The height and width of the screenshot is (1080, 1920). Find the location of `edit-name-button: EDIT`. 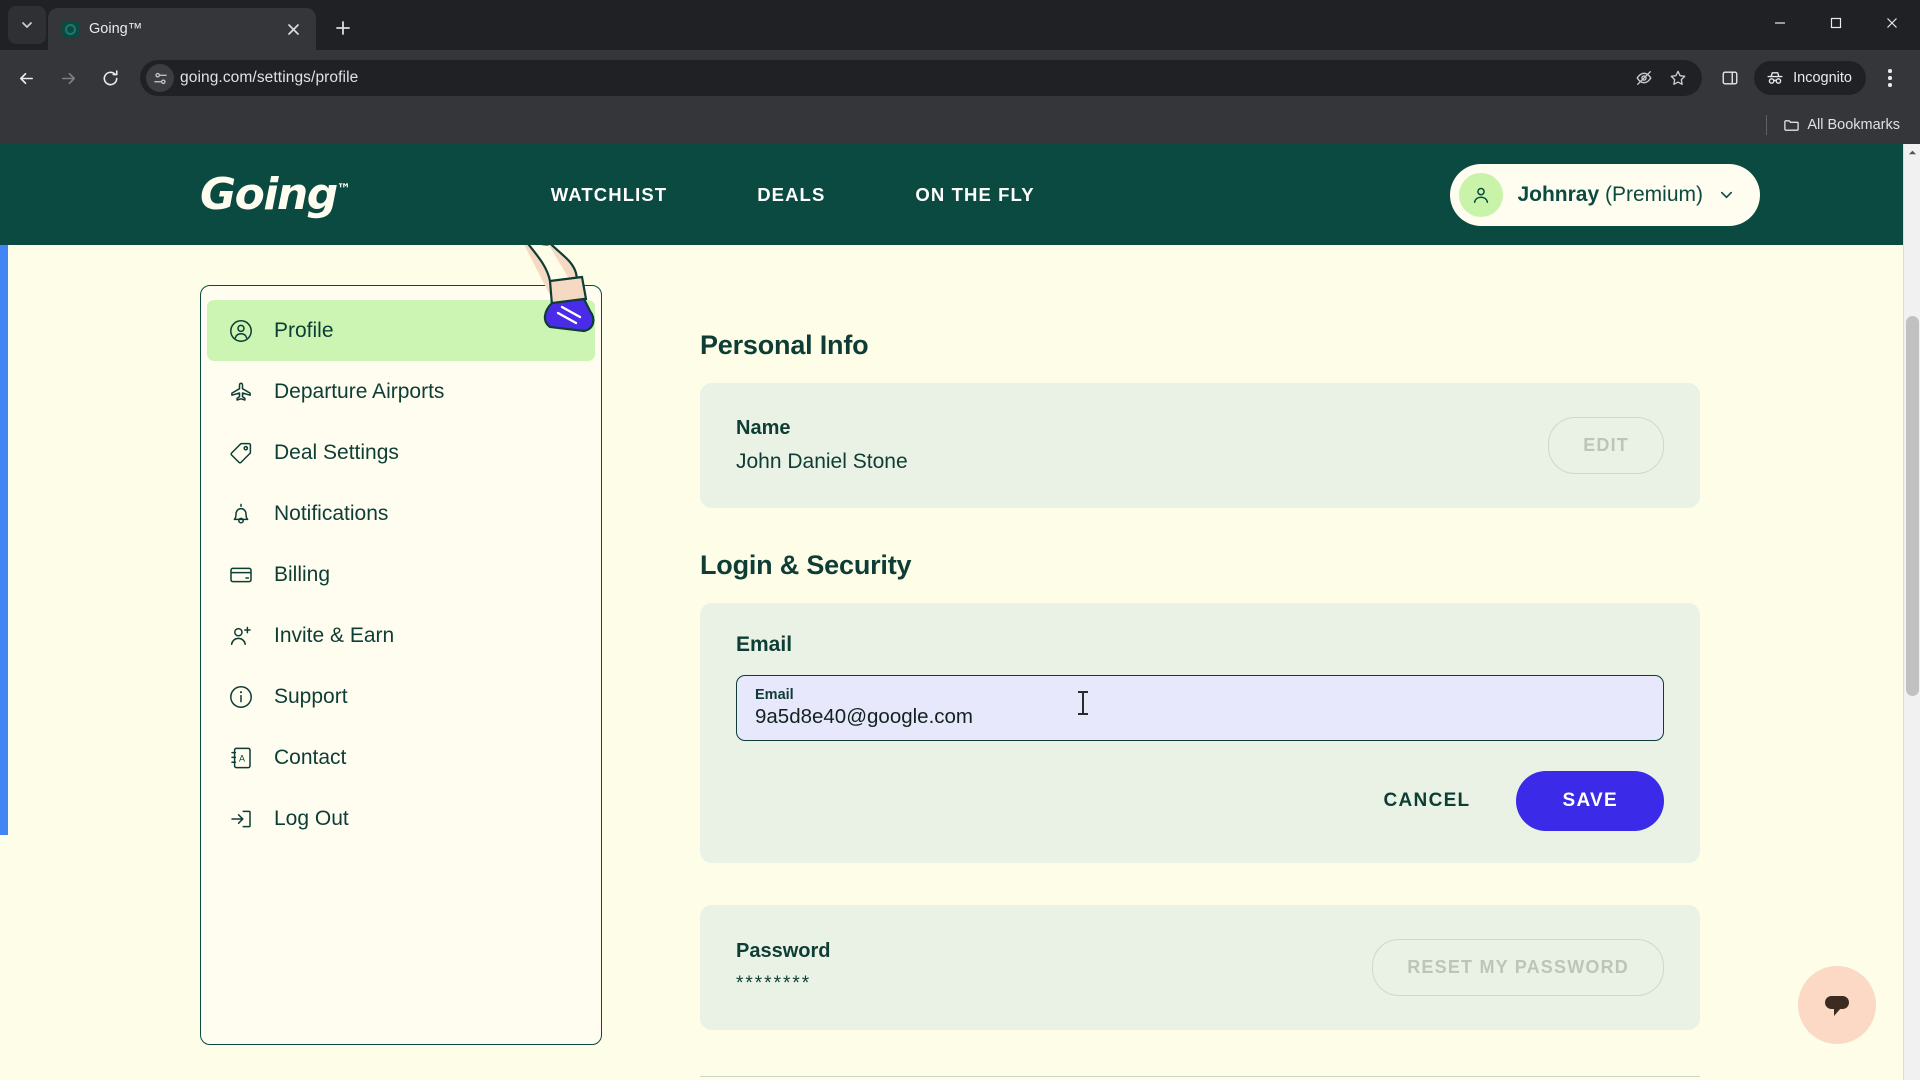

edit-name-button: EDIT is located at coordinates (1606, 445).